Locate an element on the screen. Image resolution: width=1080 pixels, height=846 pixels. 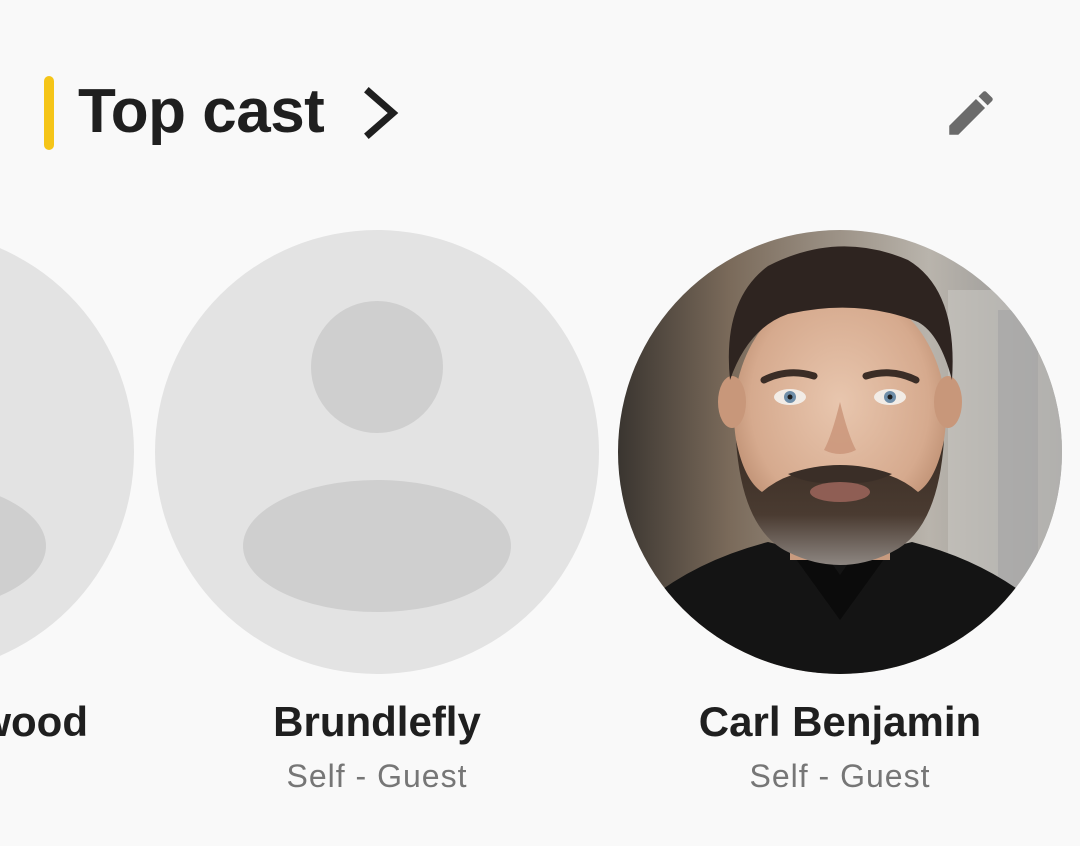
cast-name: Carl Benjamin is located at coordinates (840, 721).